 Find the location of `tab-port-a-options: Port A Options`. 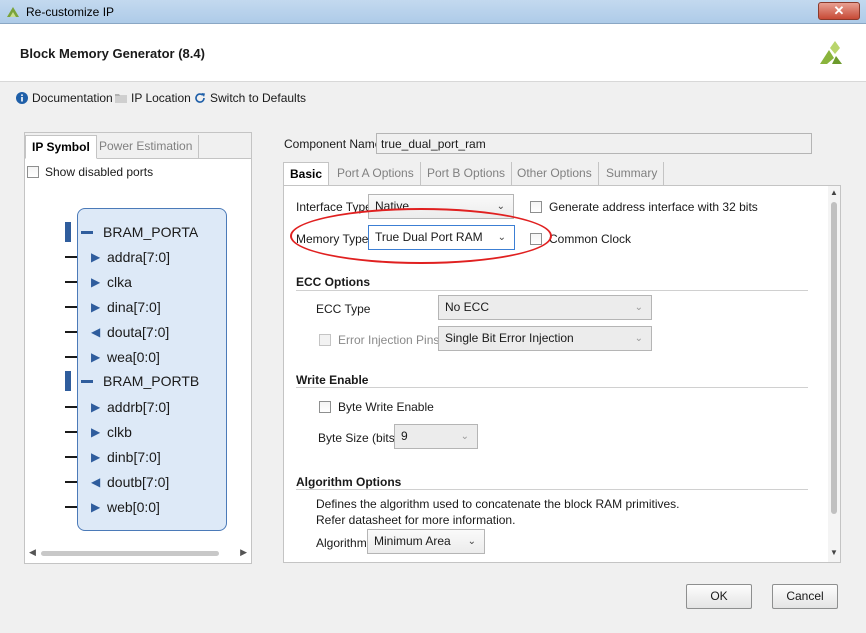

tab-port-a-options: Port A Options is located at coordinates (376, 174).